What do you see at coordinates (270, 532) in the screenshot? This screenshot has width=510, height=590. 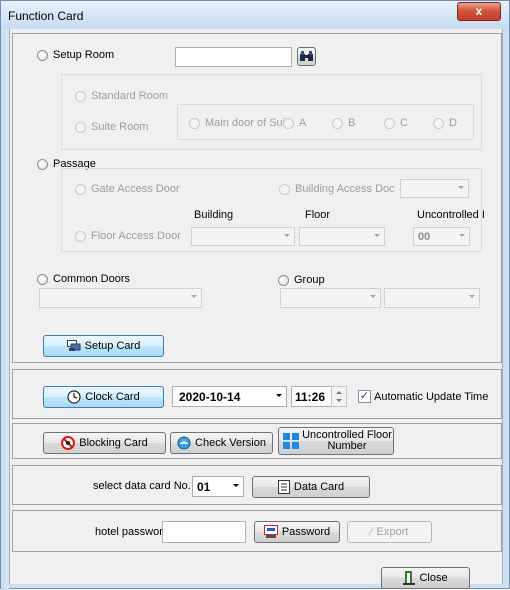 I see `key-card-icon` at bounding box center [270, 532].